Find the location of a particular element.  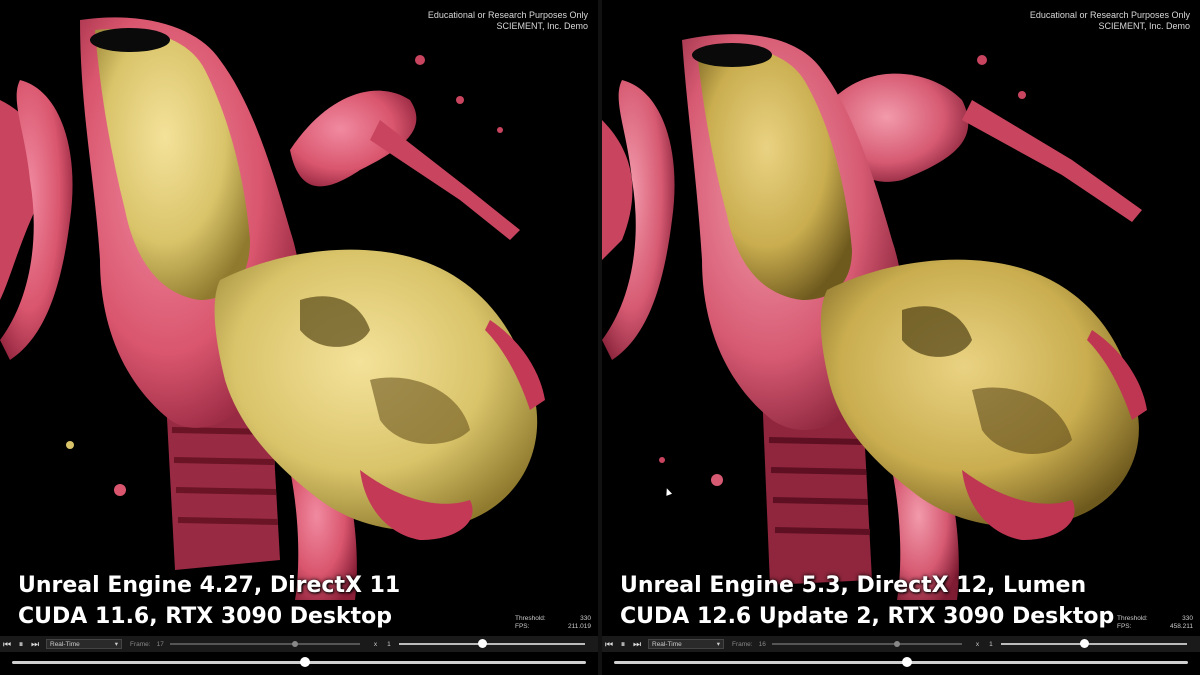

render-stats: Threshold: 330 FPS: 458.211 is located at coordinates (1155, 623).